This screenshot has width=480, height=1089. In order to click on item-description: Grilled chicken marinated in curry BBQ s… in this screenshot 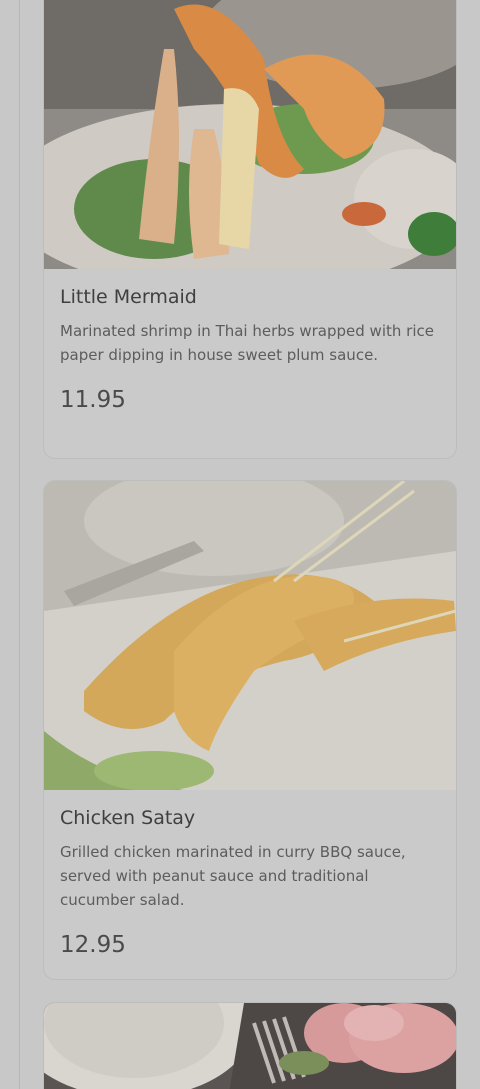, I will do `click(233, 876)`.